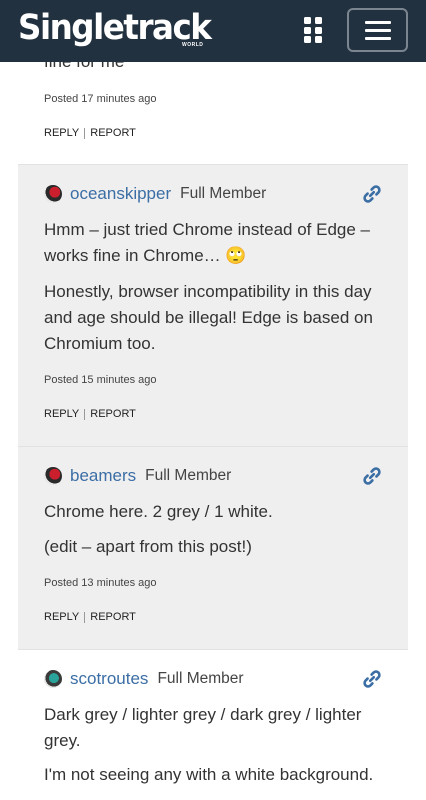  Describe the element at coordinates (100, 380) in the screenshot. I see `post-1-timestamp: Posted 15 minutes ago` at that location.